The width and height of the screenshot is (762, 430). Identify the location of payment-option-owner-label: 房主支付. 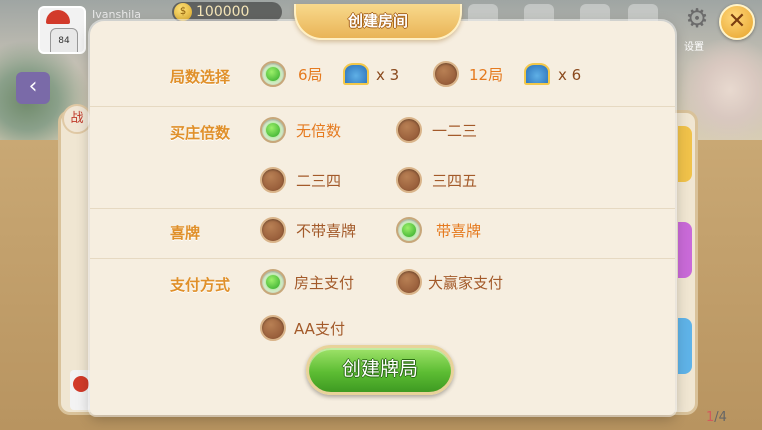
(324, 282).